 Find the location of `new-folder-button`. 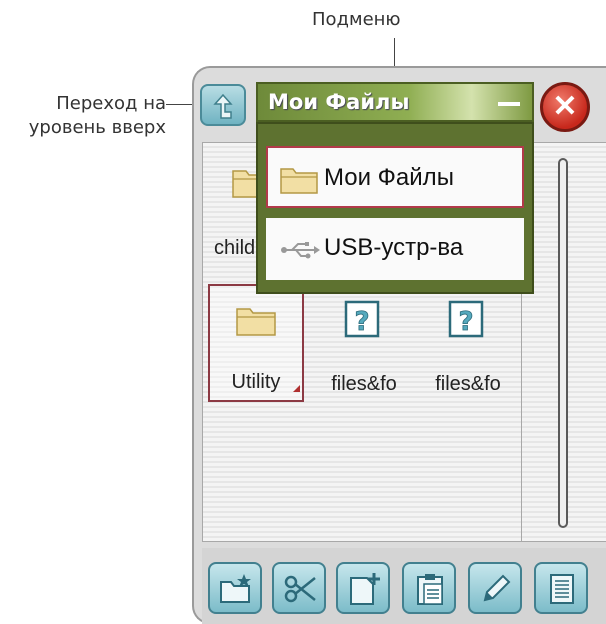

new-folder-button is located at coordinates (235, 588).